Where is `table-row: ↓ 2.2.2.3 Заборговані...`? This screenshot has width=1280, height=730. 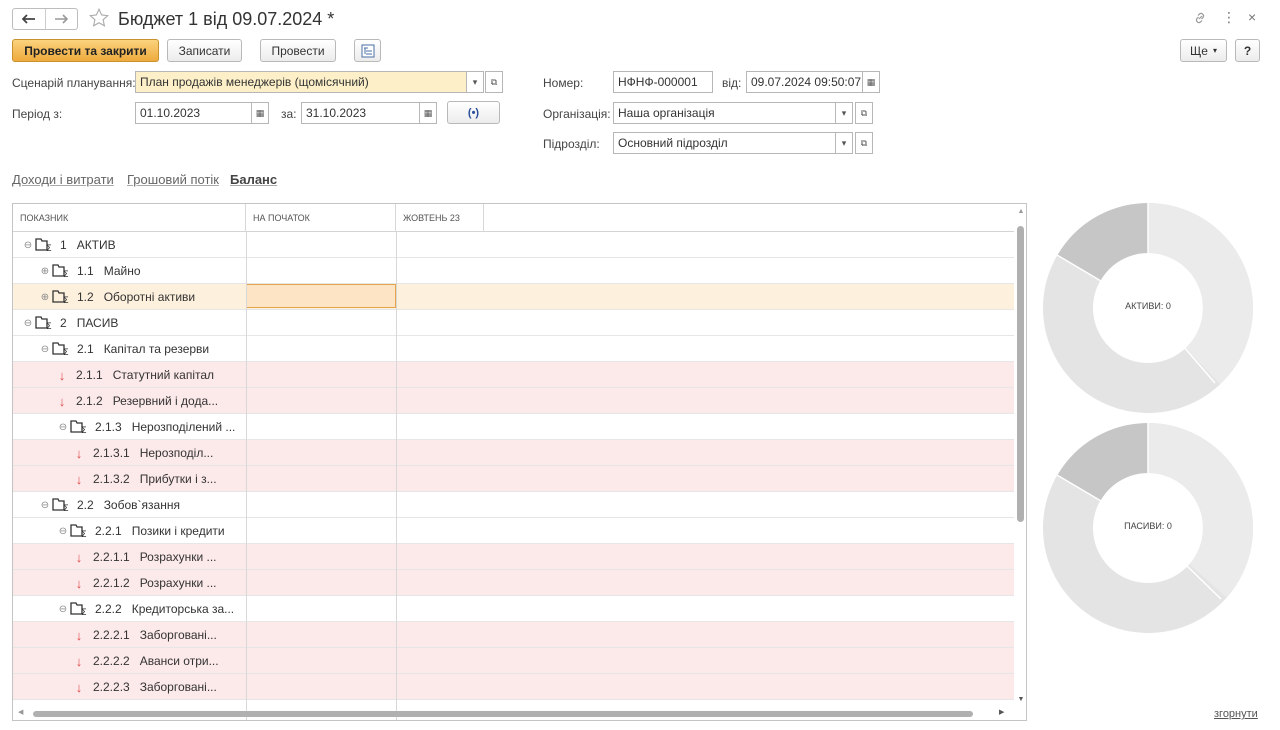
table-row: ↓ 2.2.2.3 Заборговані... is located at coordinates (513, 687).